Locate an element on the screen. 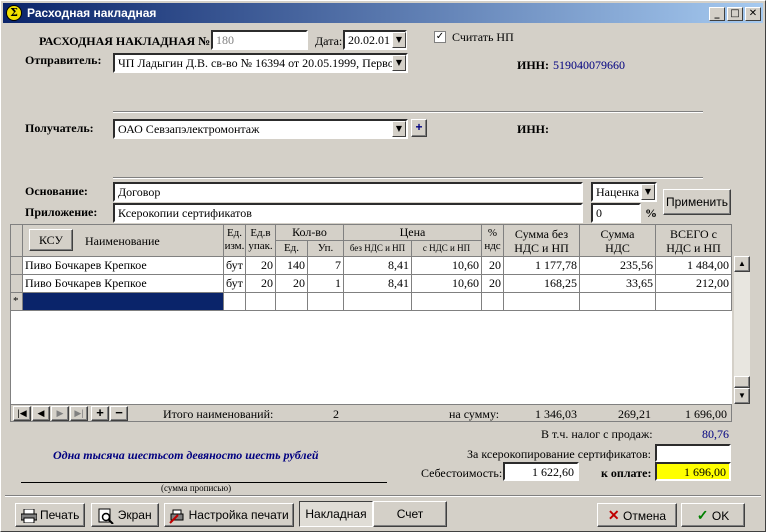 The width and height of the screenshot is (766, 532). ok-label: OK is located at coordinates (720, 516).